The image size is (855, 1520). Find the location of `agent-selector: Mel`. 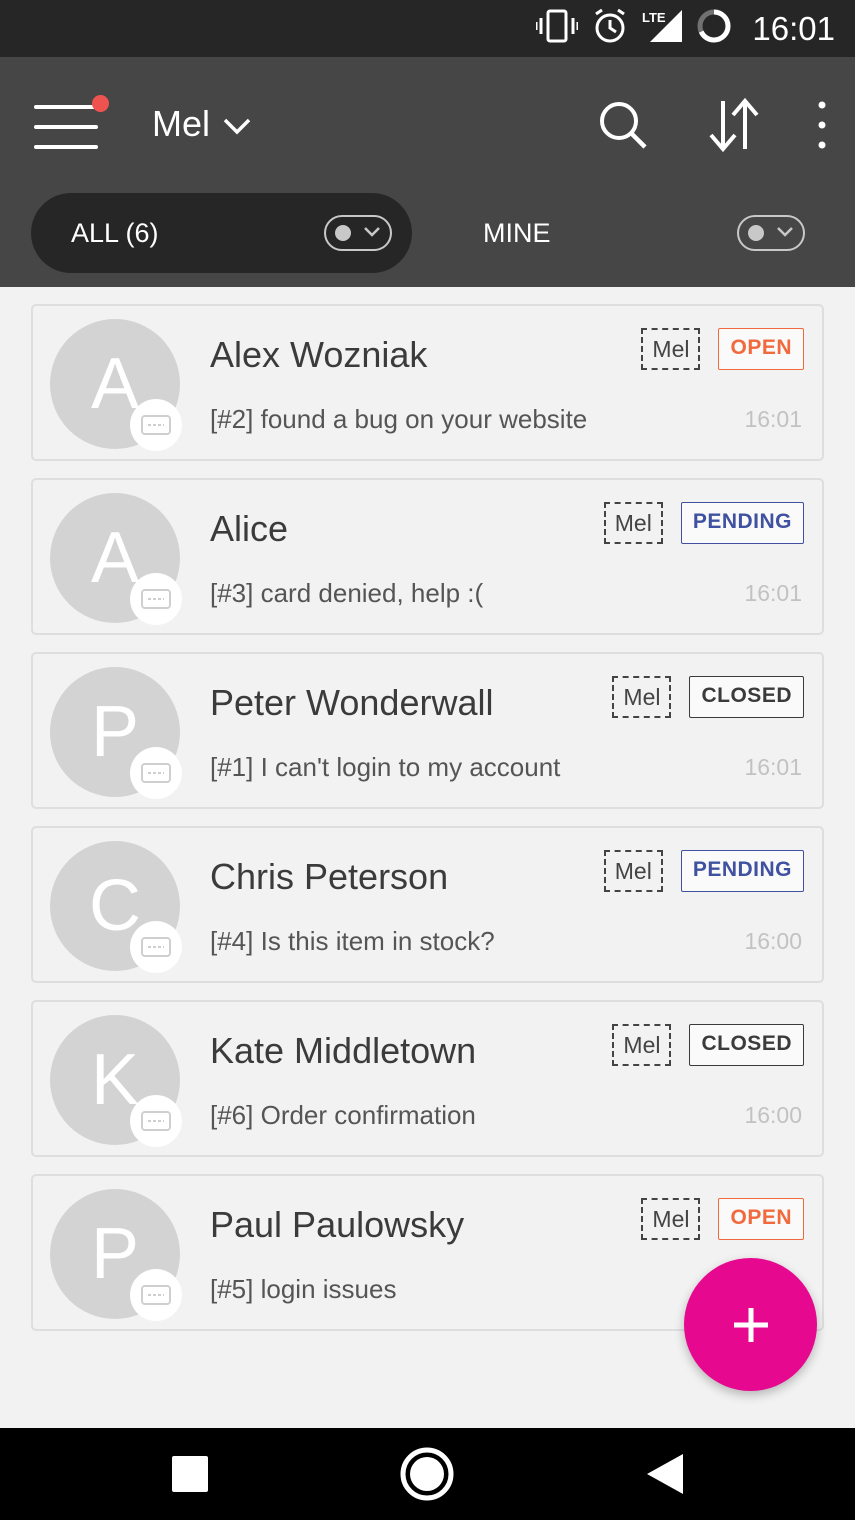

agent-selector: Mel is located at coordinates (202, 124).